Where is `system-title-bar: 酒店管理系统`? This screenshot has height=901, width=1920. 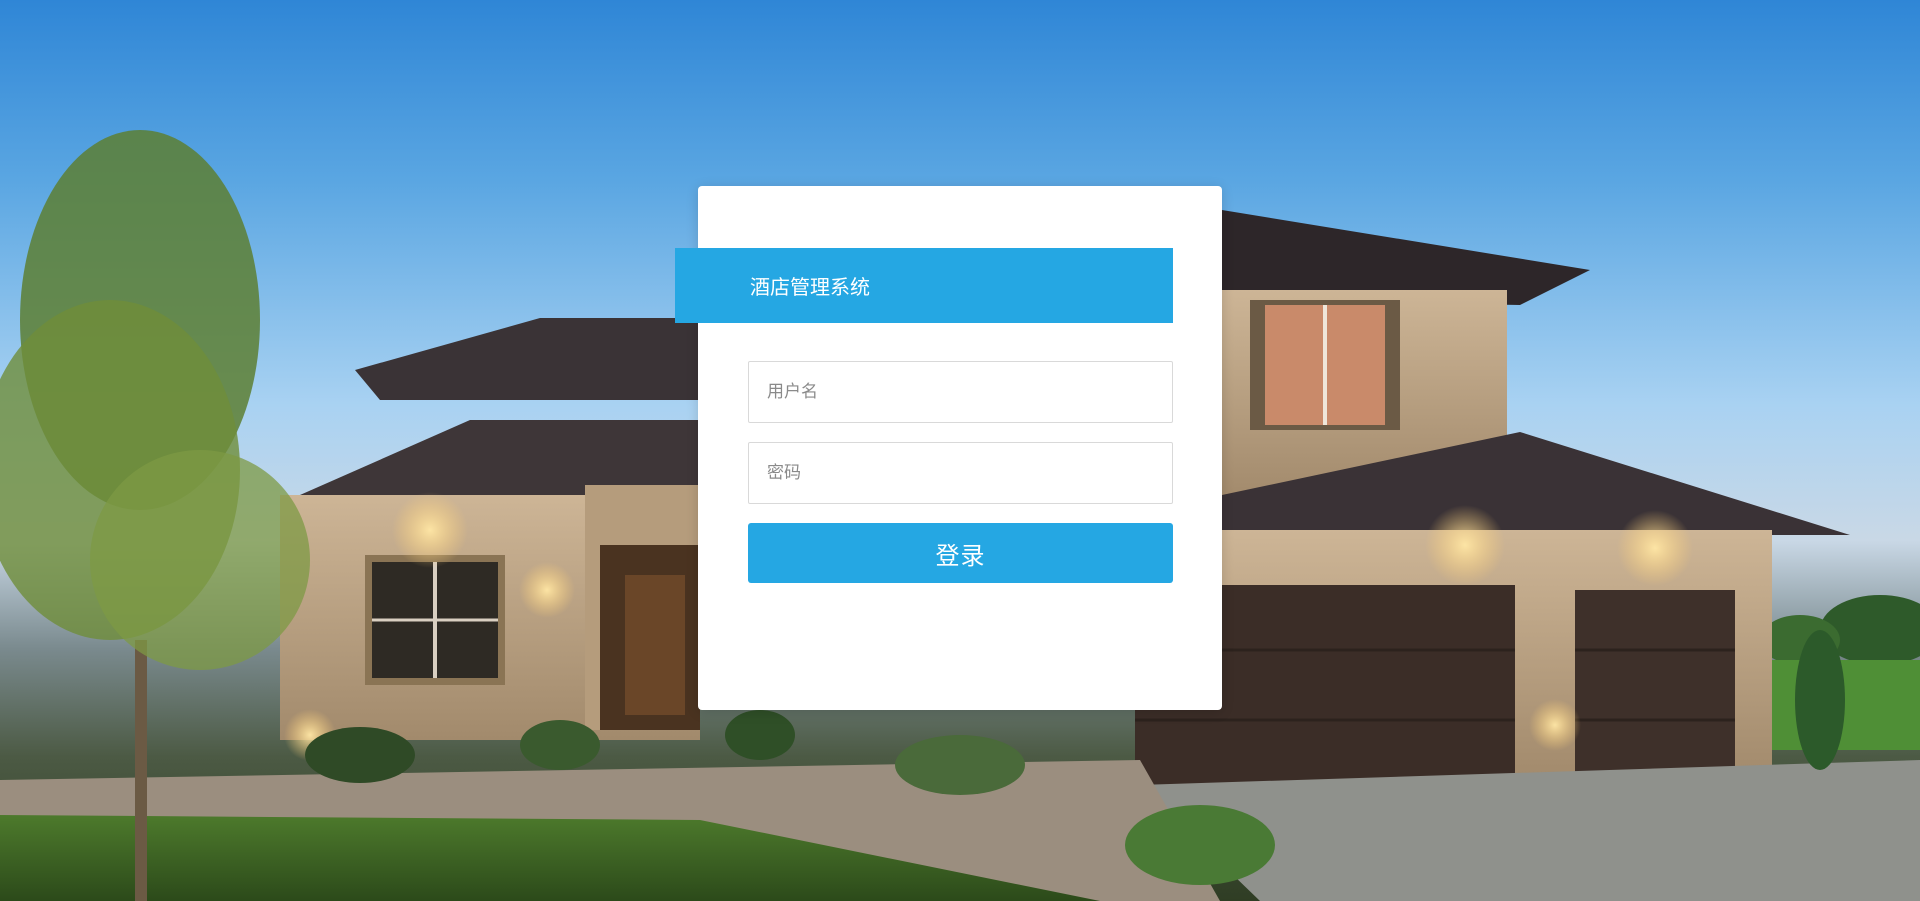 system-title-bar: 酒店管理系统 is located at coordinates (924, 285).